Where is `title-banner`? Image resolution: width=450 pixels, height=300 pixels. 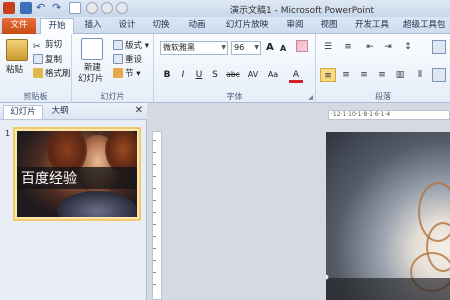
title-banner is located at coordinates (388, 289).